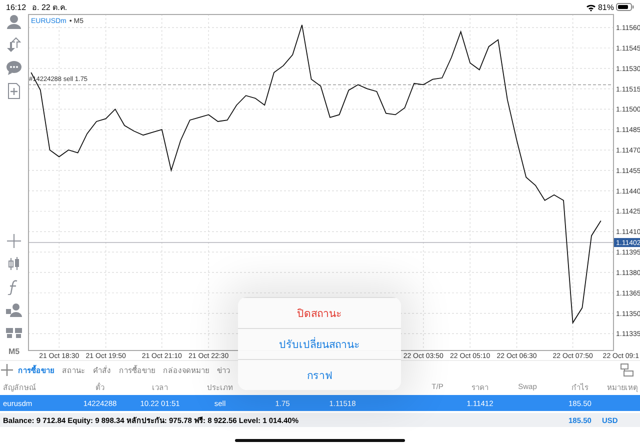 This screenshot has height=447, width=640. What do you see at coordinates (16, 7) in the screenshot?
I see `clock: 16:12` at bounding box center [16, 7].